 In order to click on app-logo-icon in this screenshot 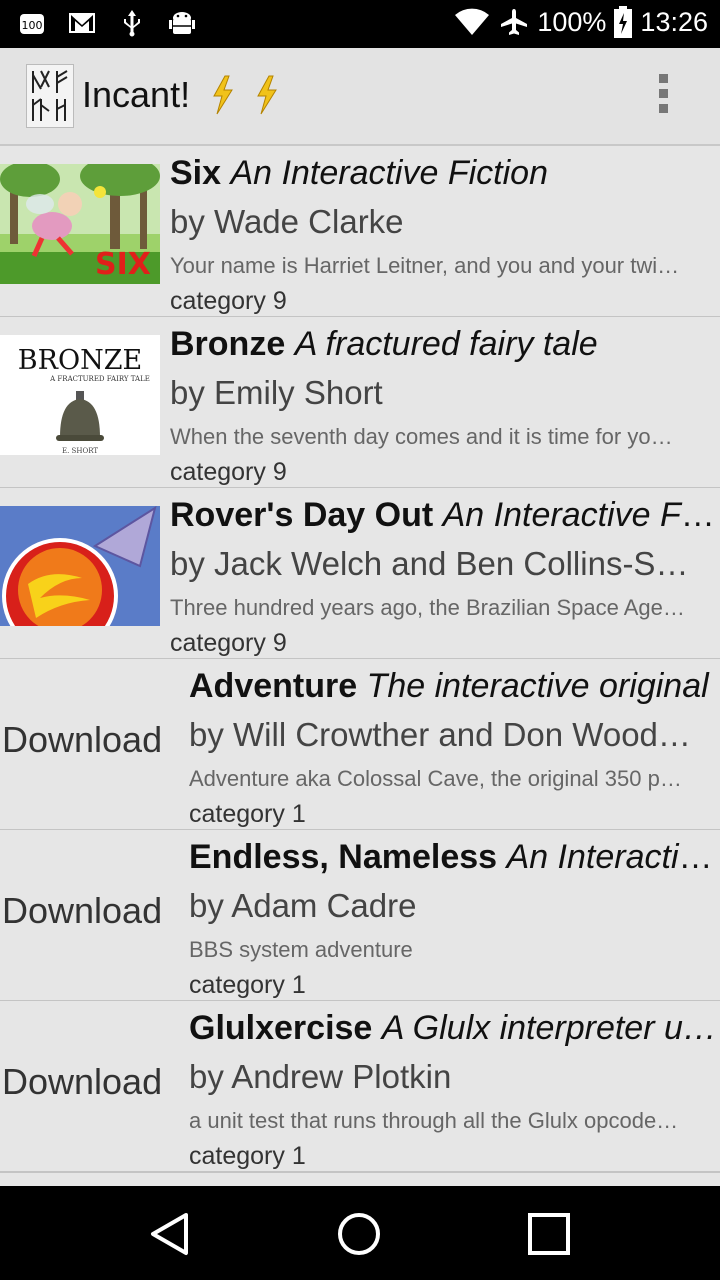, I will do `click(50, 96)`.